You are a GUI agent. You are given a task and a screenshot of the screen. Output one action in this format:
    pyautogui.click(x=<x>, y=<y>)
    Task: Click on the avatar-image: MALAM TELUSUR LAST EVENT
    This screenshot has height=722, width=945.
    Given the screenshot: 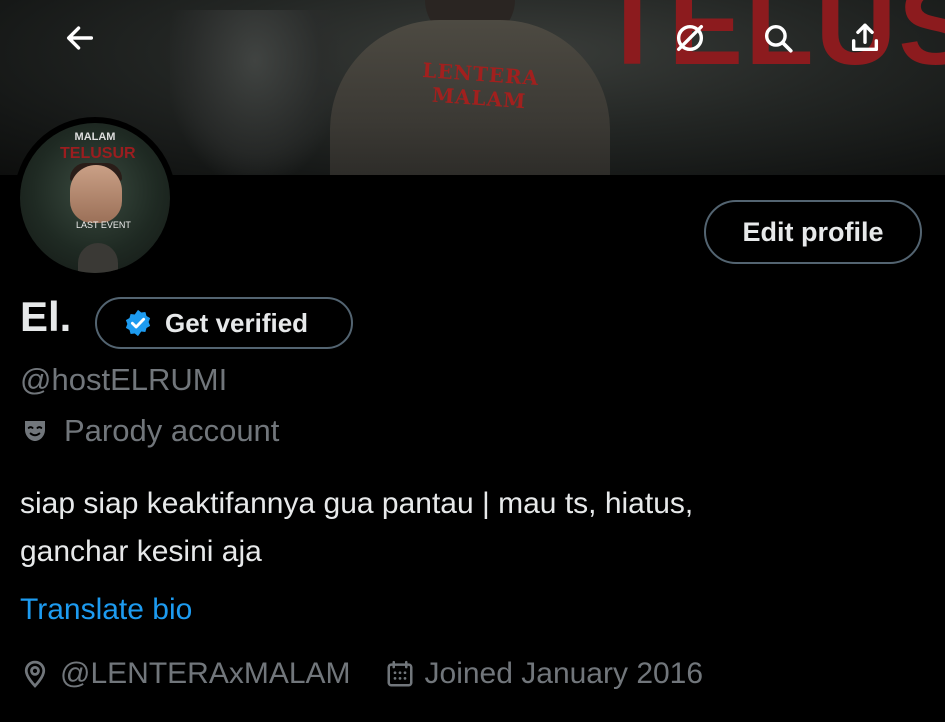 What is the action you would take?
    pyautogui.click(x=95, y=198)
    